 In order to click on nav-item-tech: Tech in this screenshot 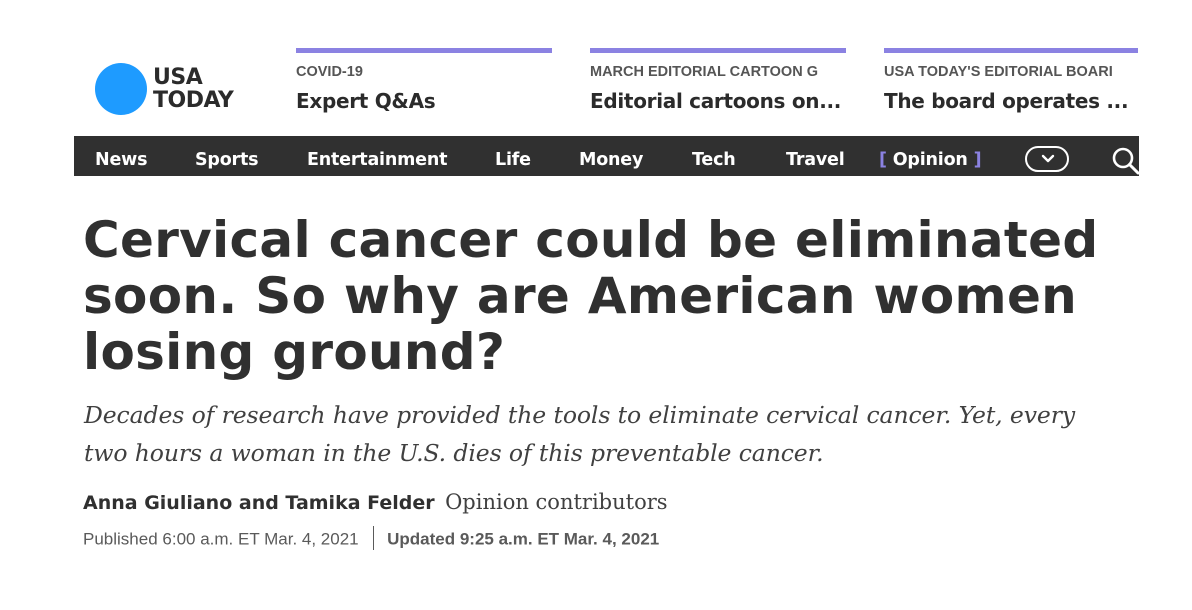, I will do `click(714, 156)`.